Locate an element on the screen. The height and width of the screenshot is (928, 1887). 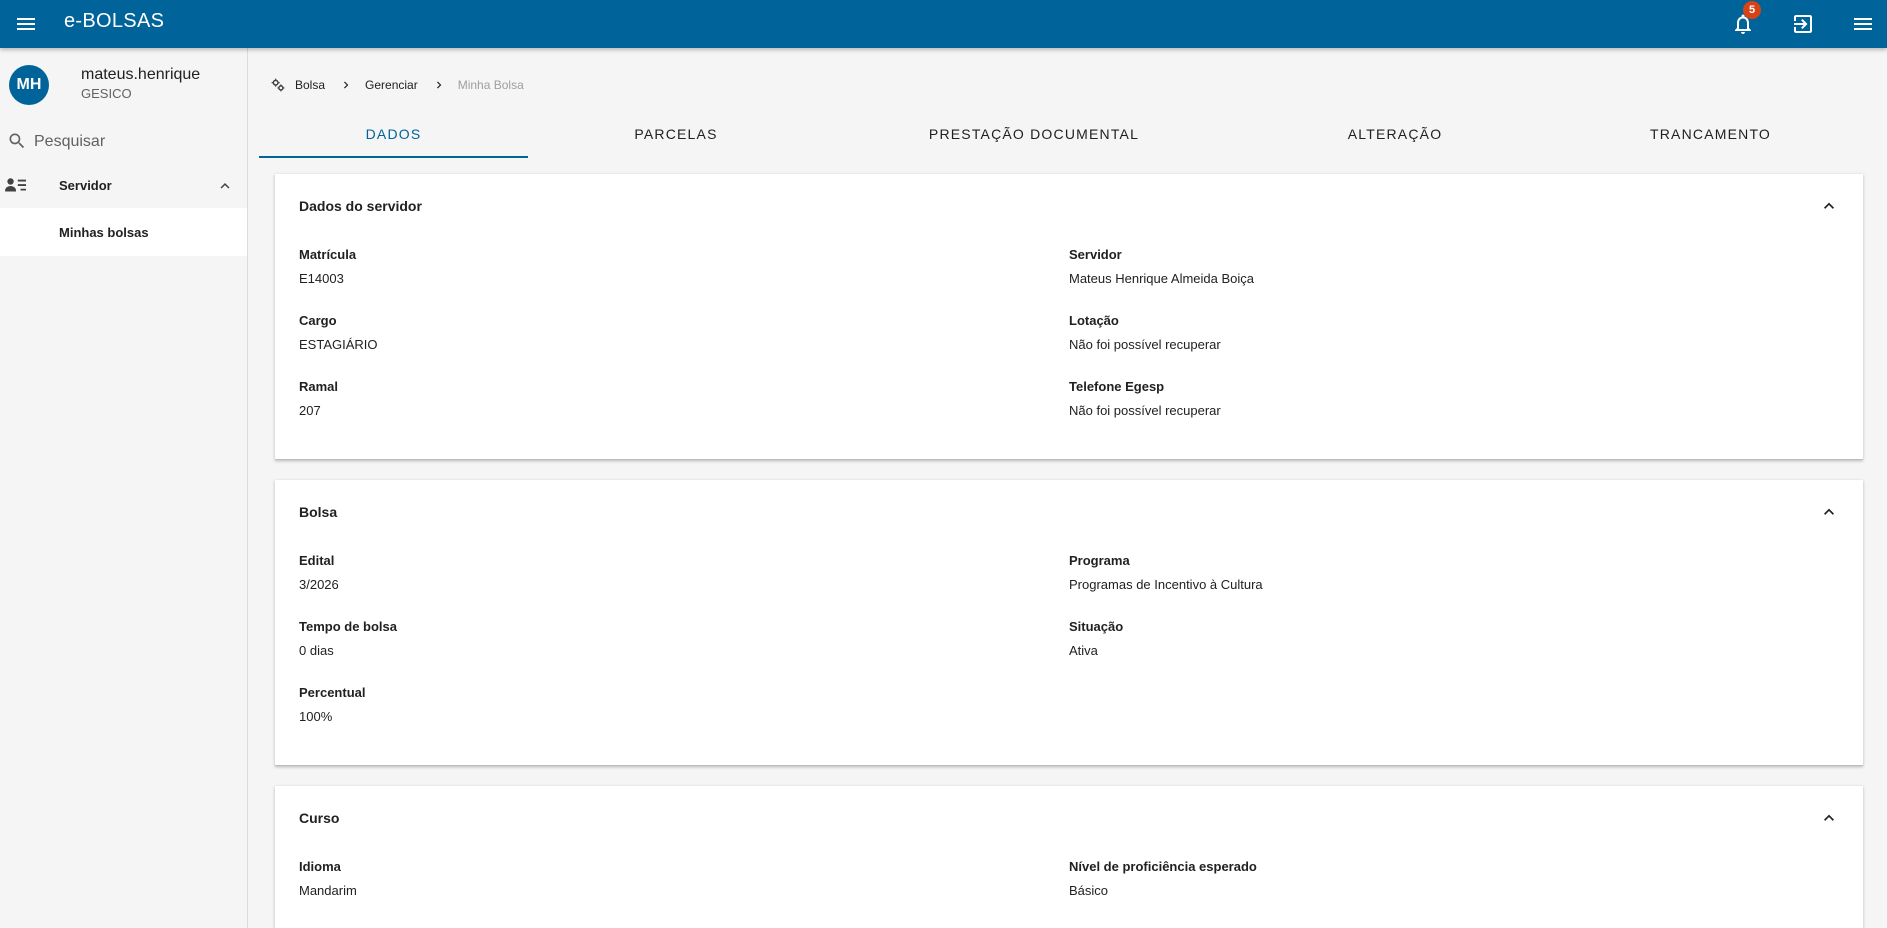
card-header: Dados do servidor is located at coordinates (1069, 206).